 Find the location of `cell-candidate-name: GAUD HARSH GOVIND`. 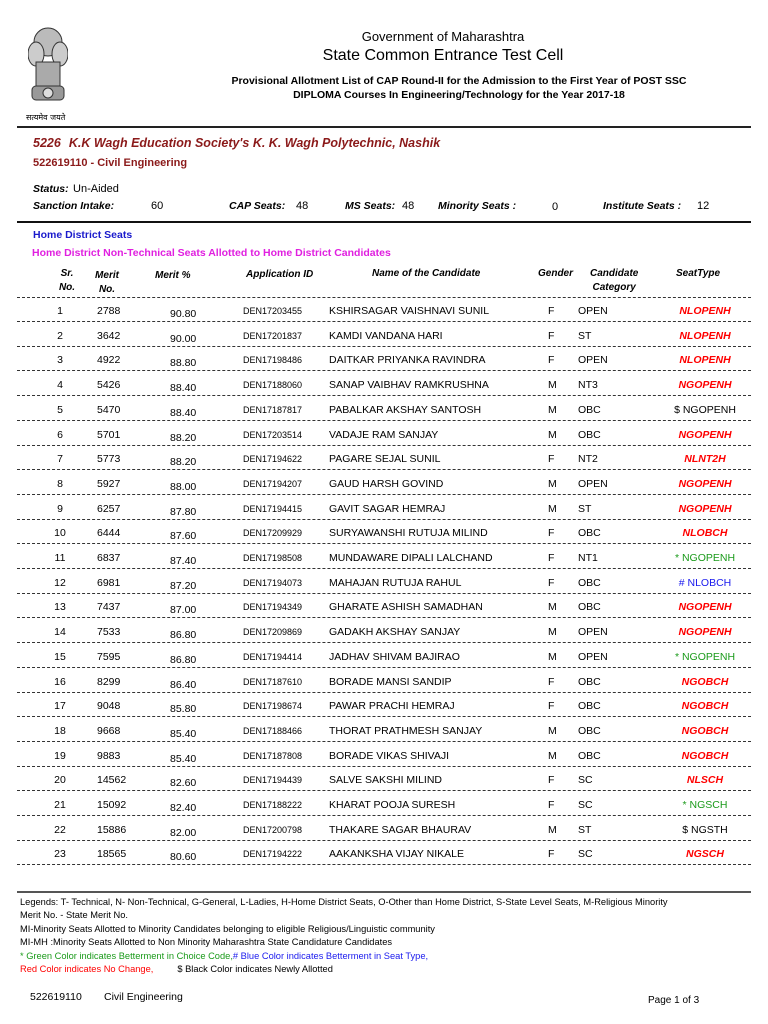

cell-candidate-name: GAUD HARSH GOVIND is located at coordinates (386, 483).